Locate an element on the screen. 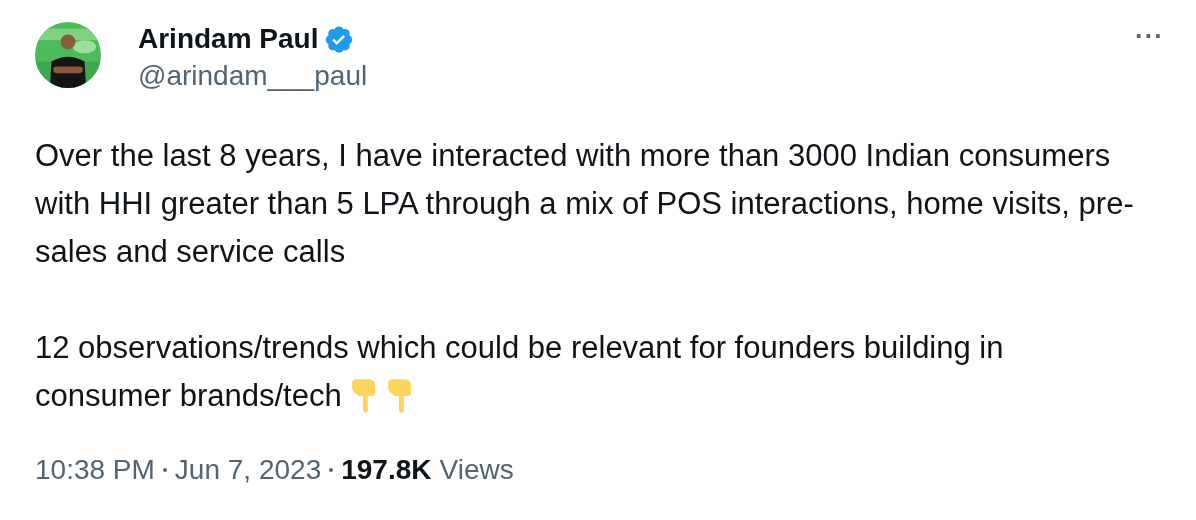 This screenshot has height=520, width=1196. tweet-time: 10:38 PM is located at coordinates (95, 470).